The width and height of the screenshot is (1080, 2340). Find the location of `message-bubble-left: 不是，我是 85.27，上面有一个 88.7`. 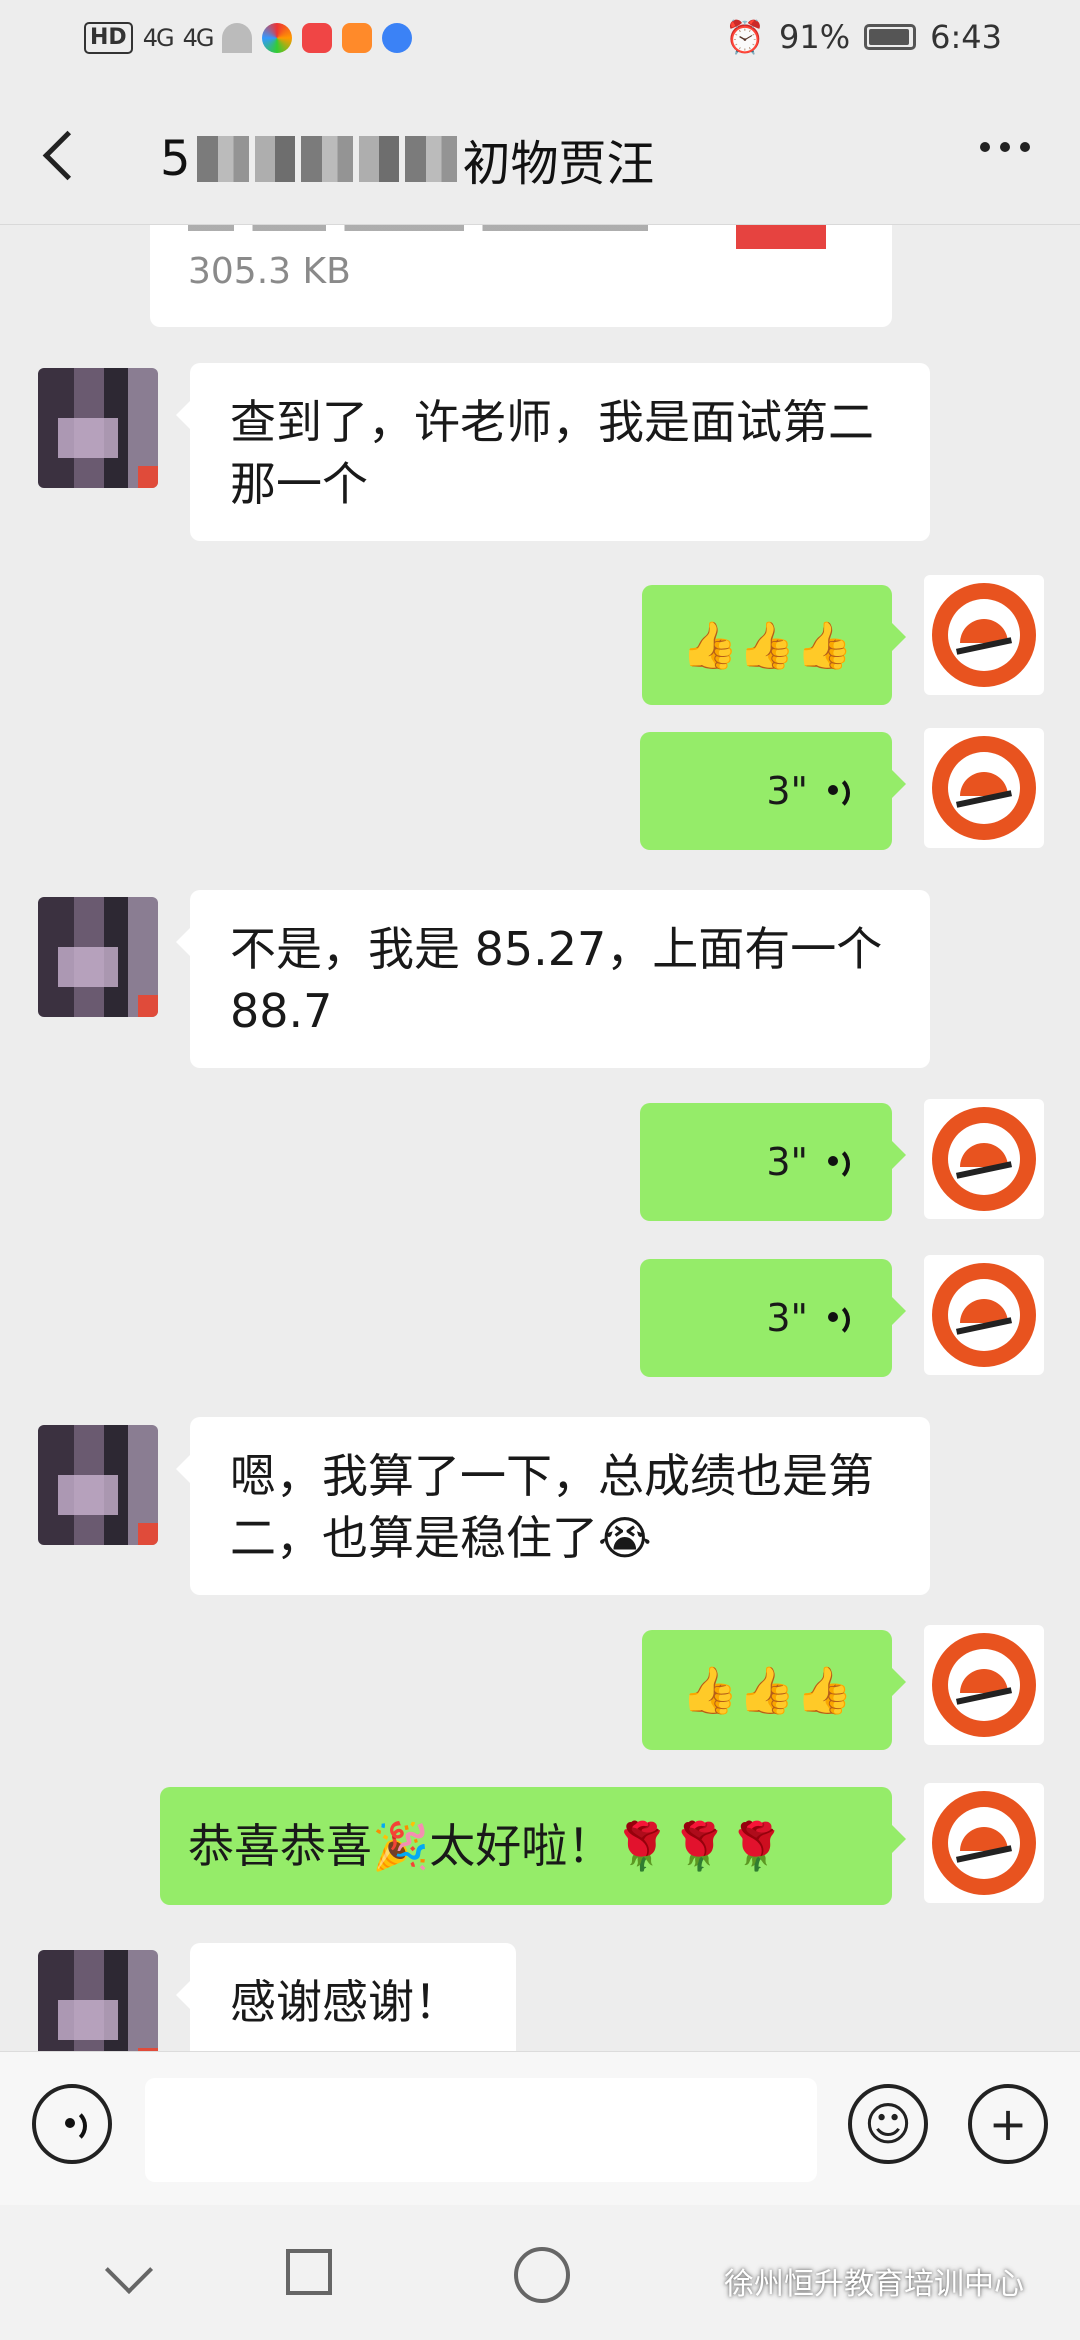

message-bubble-left: 不是，我是 85.27，上面有一个 88.7 is located at coordinates (553, 979).